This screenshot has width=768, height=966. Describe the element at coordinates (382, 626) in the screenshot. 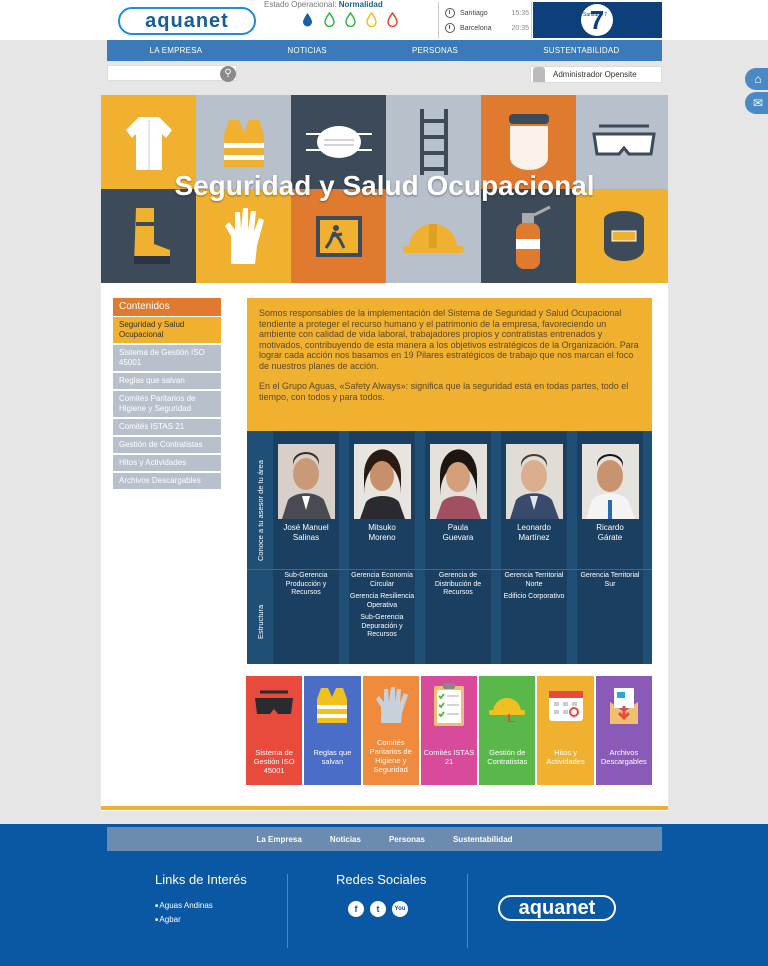

I see `member-area: Sub-Gerencia Depuración y Recursos` at that location.